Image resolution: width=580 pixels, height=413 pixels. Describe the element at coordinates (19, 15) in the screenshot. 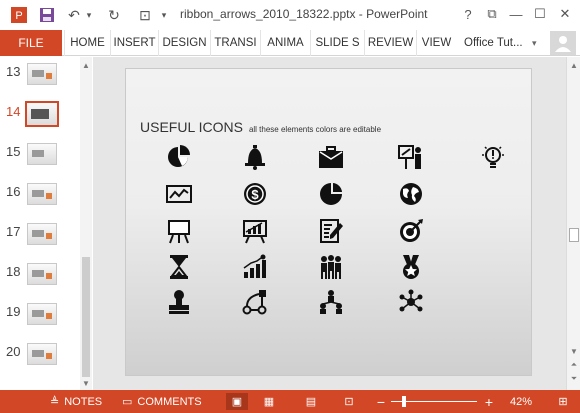

I see `powerpoint-logo-icon: P` at that location.